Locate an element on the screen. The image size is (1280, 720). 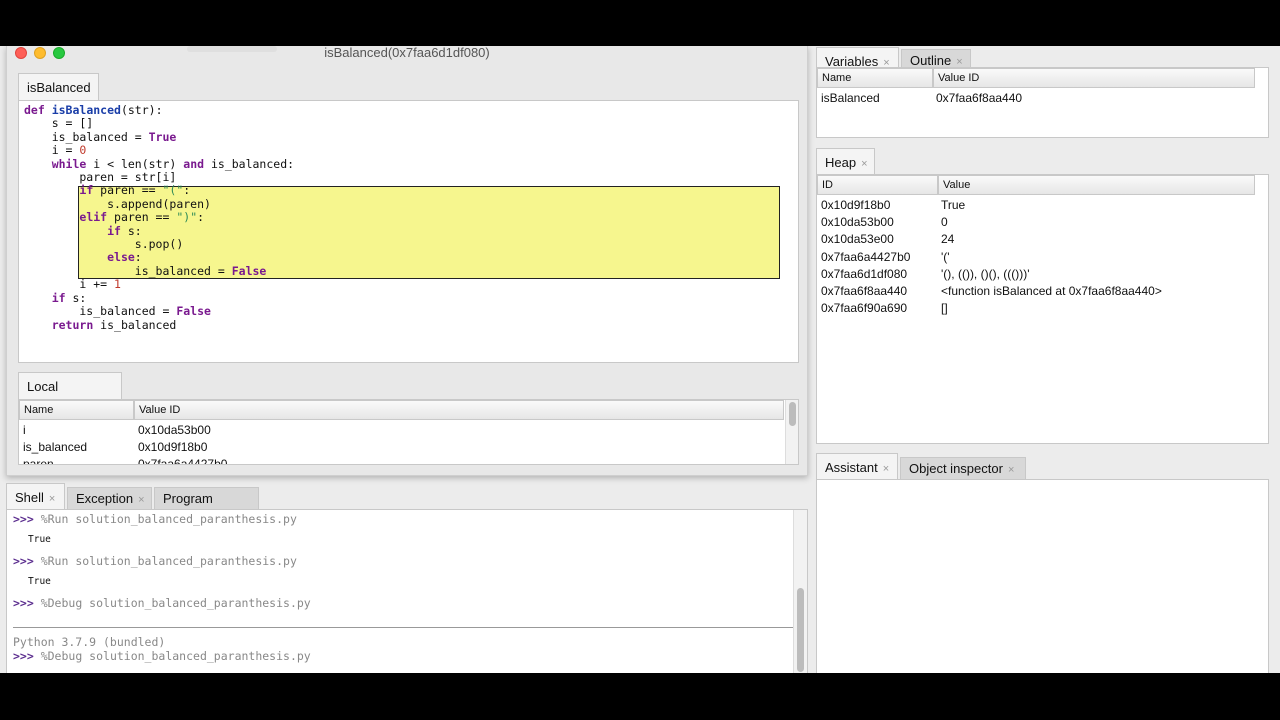
code-token: False is located at coordinates (249, 270).